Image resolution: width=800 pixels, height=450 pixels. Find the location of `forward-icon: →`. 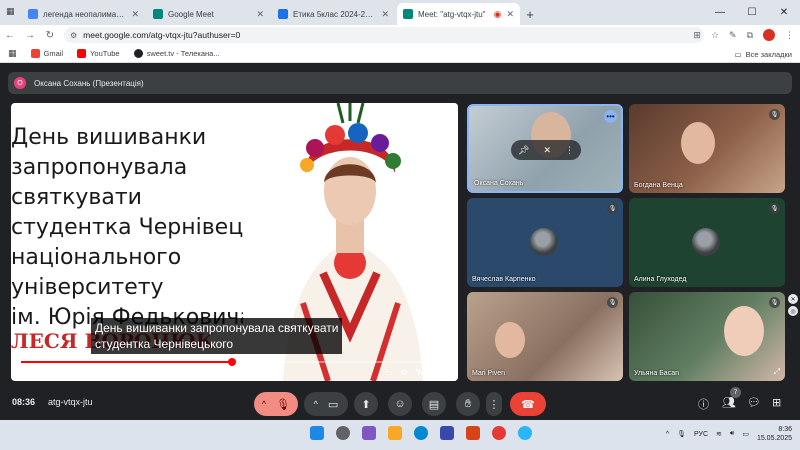

forward-icon: → is located at coordinates (30, 35).